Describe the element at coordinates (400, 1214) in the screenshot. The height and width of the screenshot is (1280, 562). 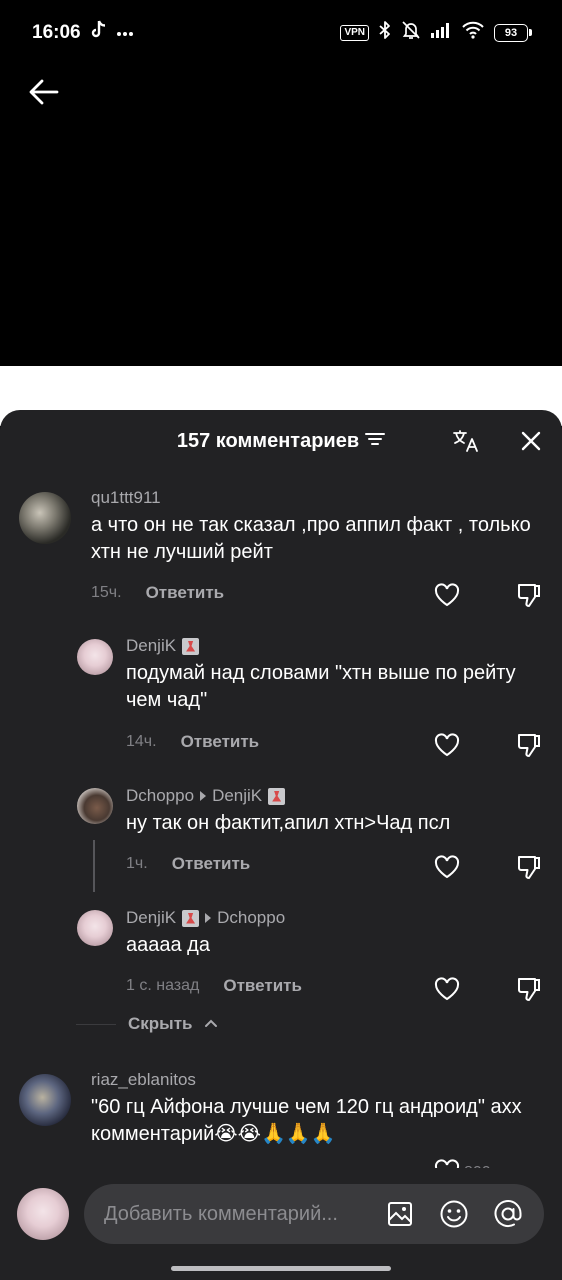
I see `image-icon` at that location.